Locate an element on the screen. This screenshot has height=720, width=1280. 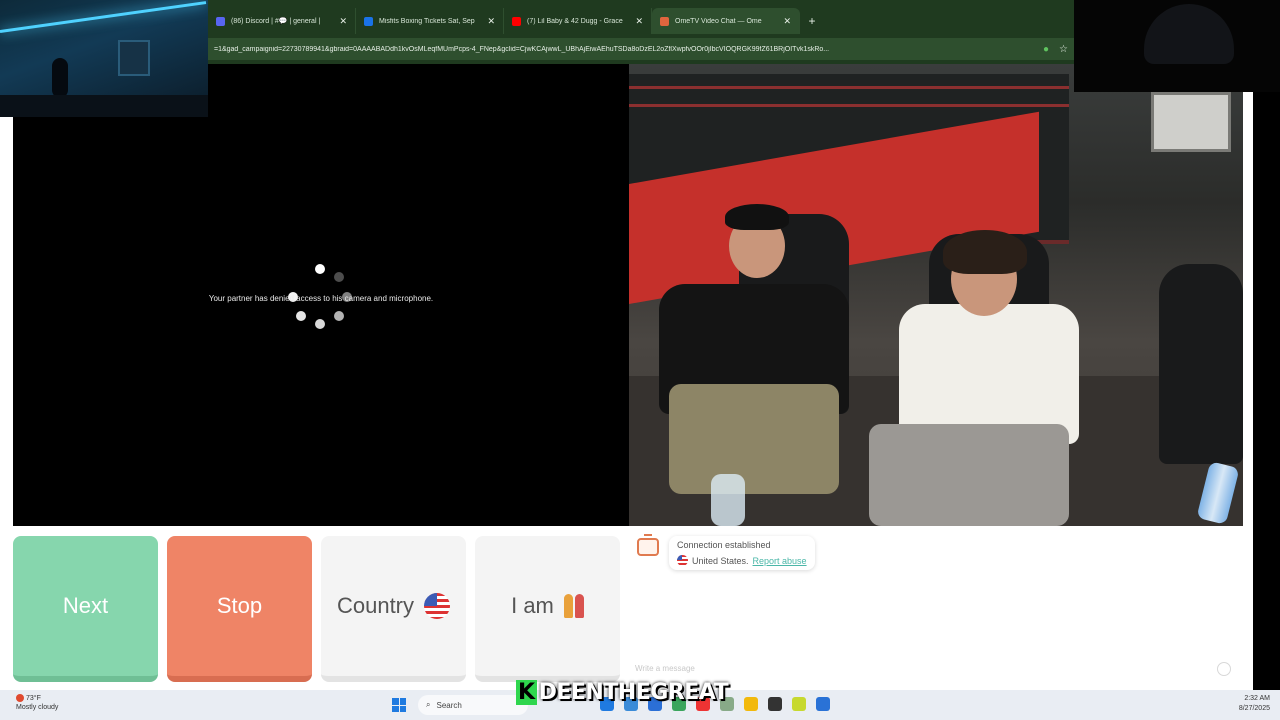
desk is located at coordinates (104, 106).